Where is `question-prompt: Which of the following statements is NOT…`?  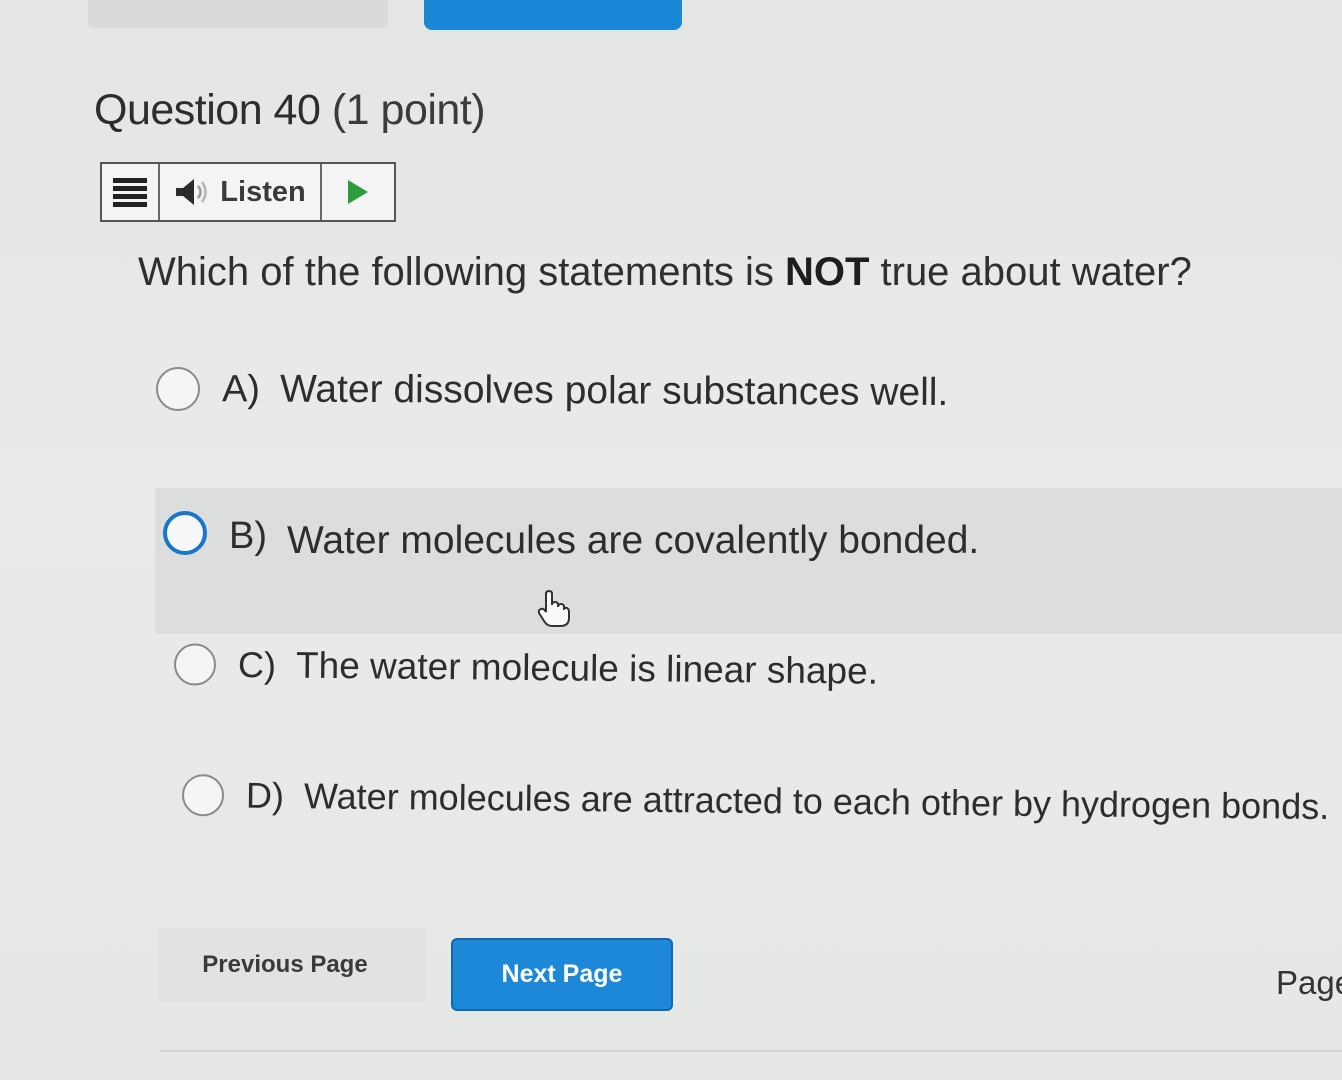 question-prompt: Which of the following statements is NOT… is located at coordinates (665, 272).